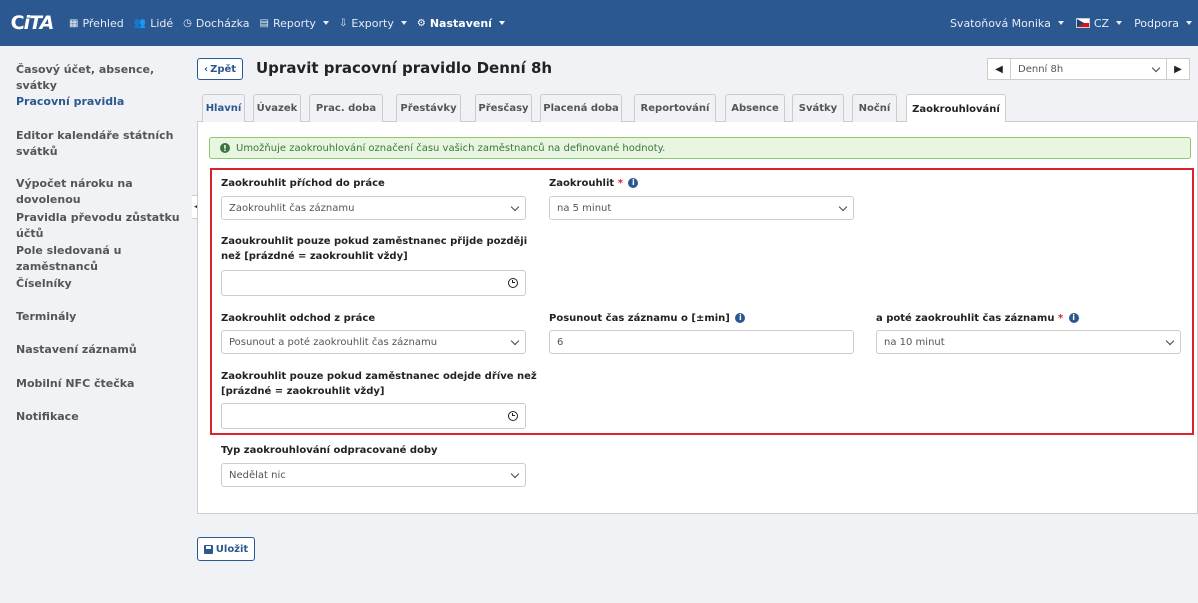 This screenshot has width=1198, height=603. What do you see at coordinates (101, 284) in the screenshot?
I see `sidebar-item-ciselniky: Číselníky` at bounding box center [101, 284].